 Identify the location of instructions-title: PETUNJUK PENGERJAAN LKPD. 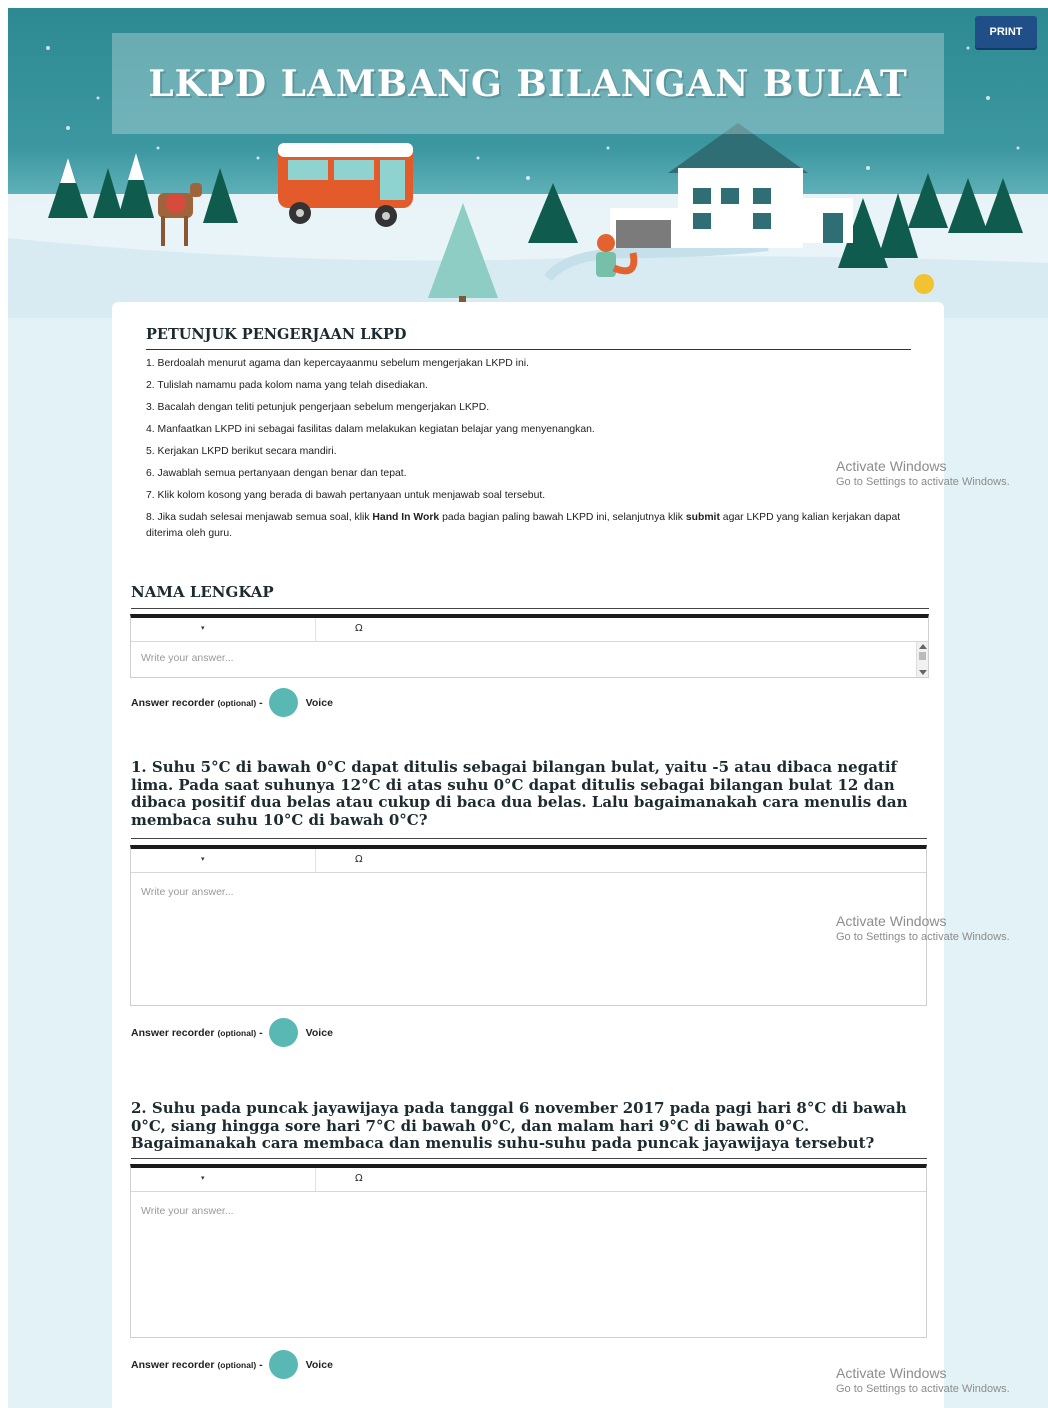
(276, 334).